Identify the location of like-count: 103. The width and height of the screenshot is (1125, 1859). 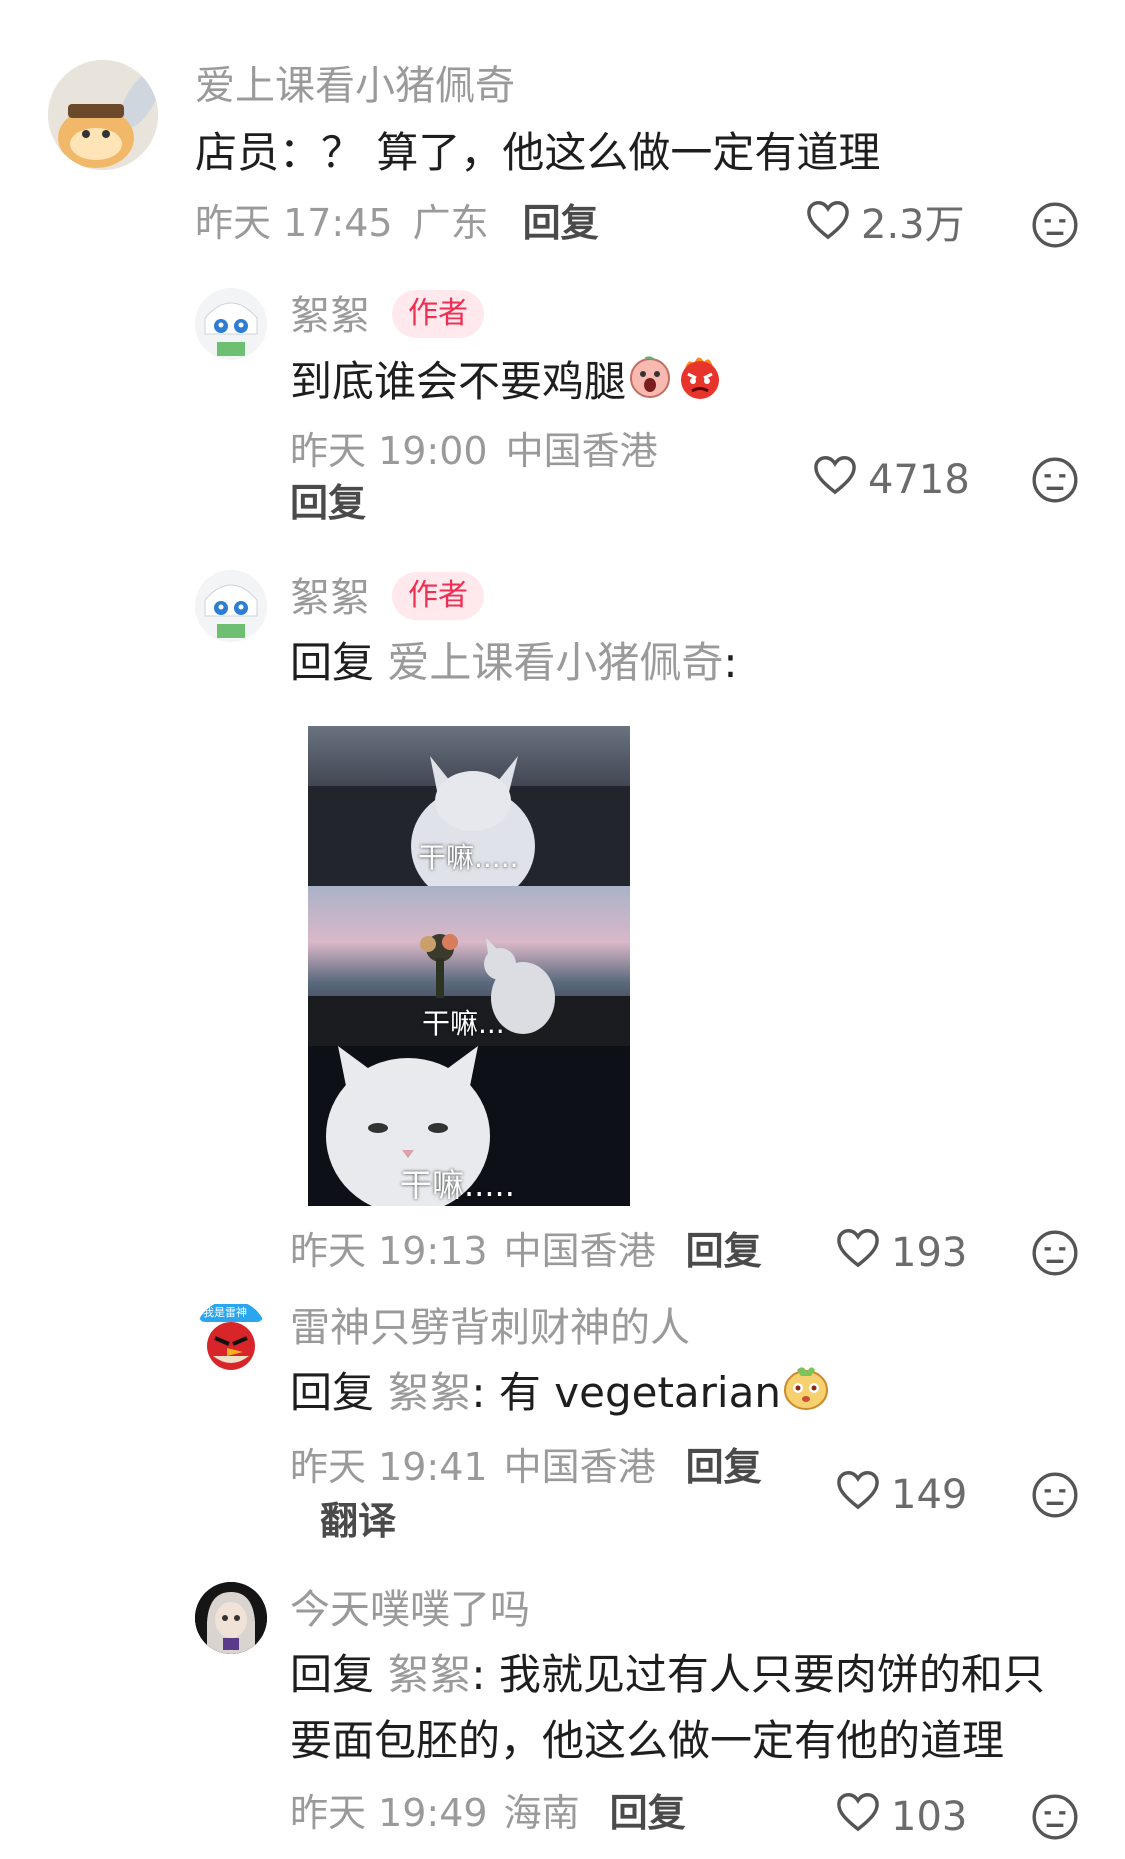
(929, 1816).